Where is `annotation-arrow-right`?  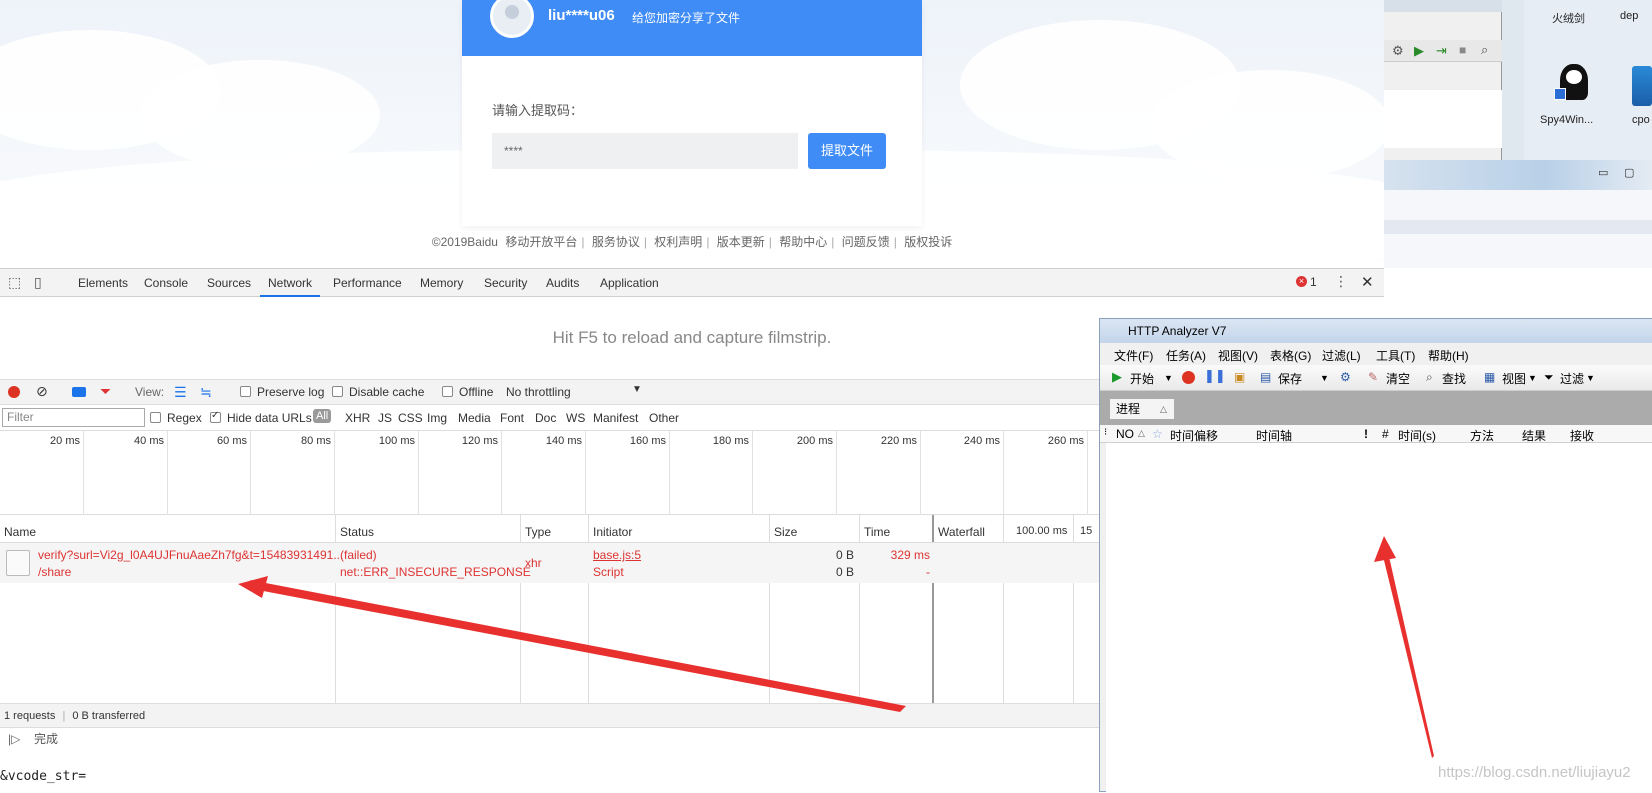 annotation-arrow-right is located at coordinates (1408, 655).